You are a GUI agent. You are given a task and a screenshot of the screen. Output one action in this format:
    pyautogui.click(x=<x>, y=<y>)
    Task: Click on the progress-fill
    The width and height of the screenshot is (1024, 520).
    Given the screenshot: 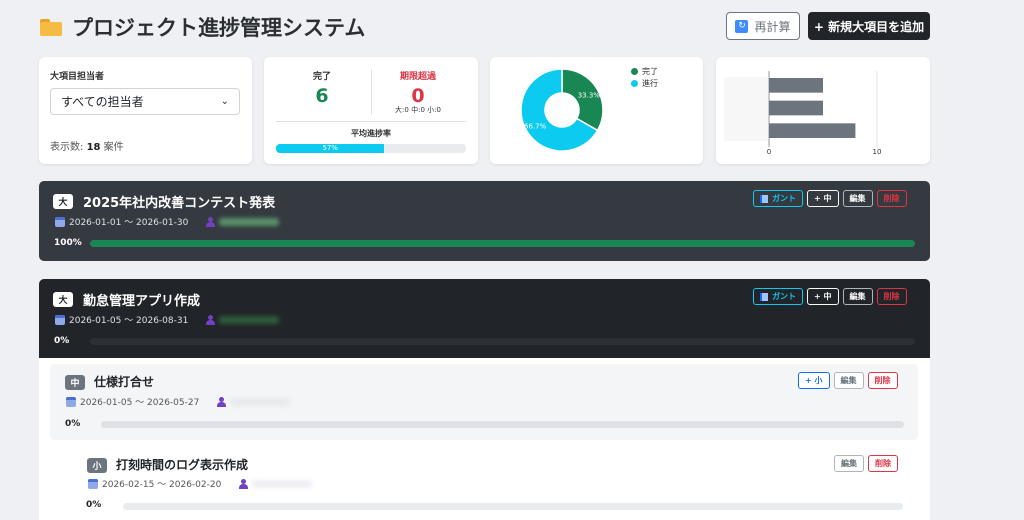 What is the action you would take?
    pyautogui.click(x=502, y=243)
    